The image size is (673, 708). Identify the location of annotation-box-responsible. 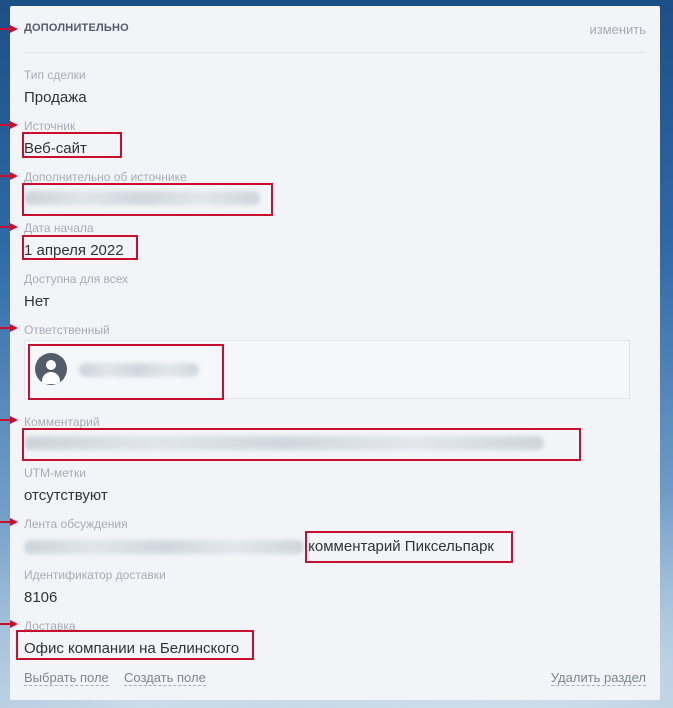
(126, 372).